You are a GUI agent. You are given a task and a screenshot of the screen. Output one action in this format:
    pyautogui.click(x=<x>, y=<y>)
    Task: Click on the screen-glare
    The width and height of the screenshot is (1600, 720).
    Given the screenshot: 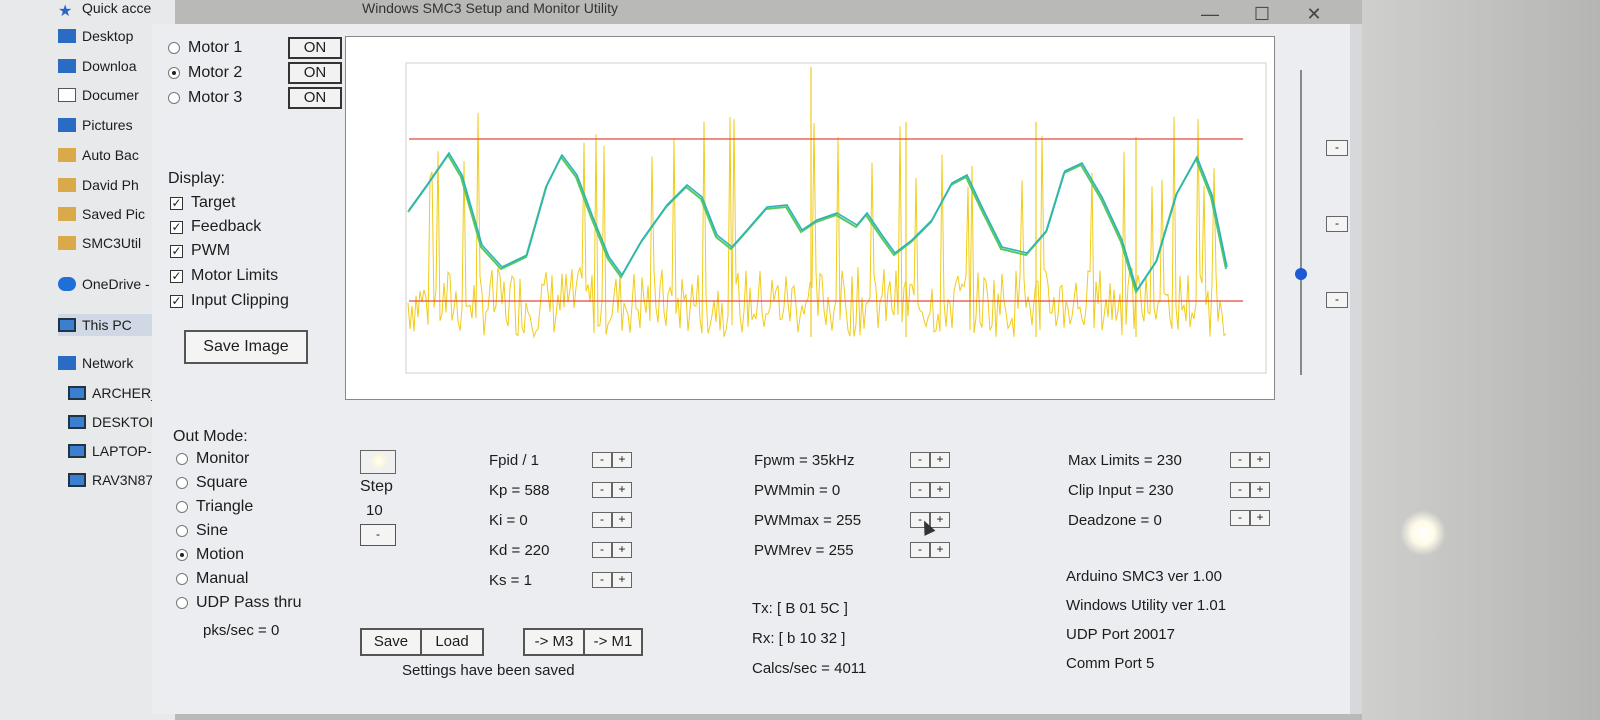 What is the action you would take?
    pyautogui.click(x=1423, y=533)
    